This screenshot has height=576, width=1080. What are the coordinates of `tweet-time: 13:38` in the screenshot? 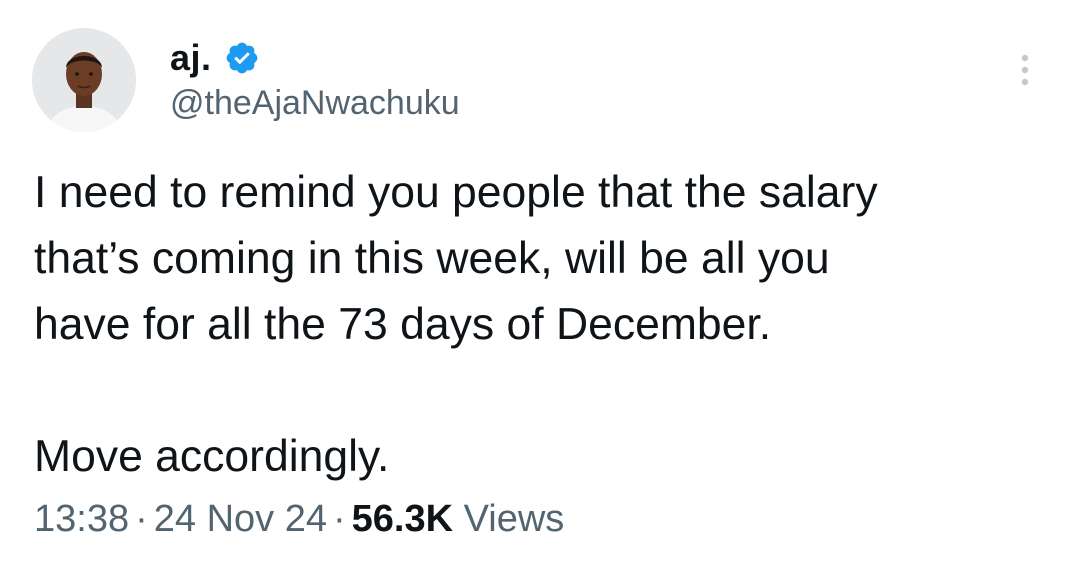 It's located at (81, 519).